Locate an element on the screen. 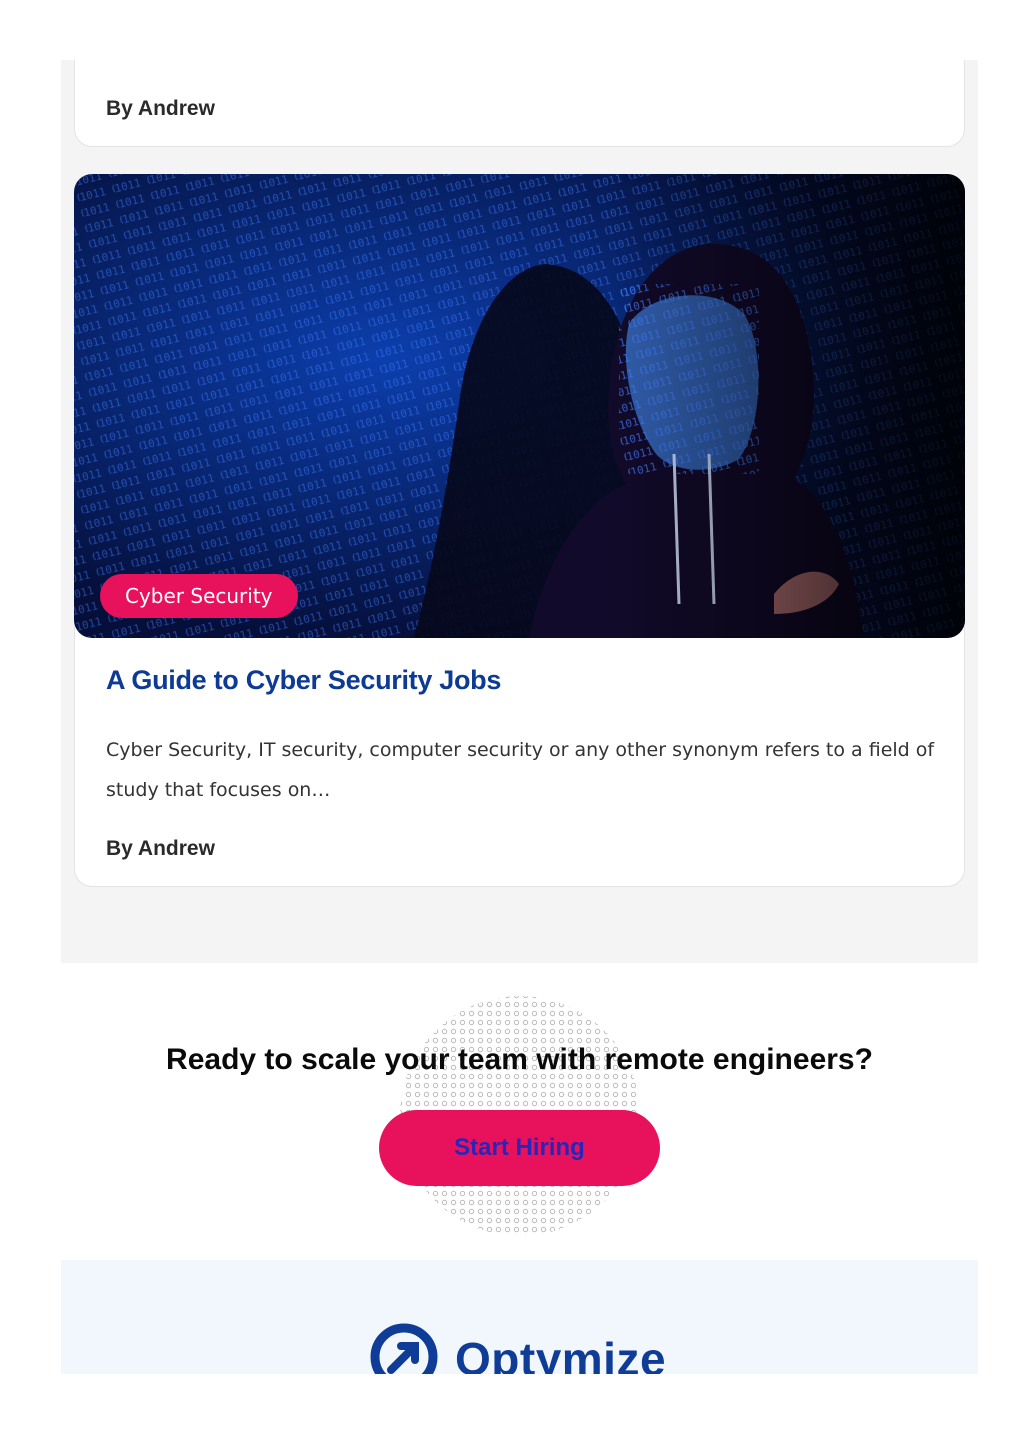  post-title: A Guide to Cyber Security Jobs is located at coordinates (303, 680).